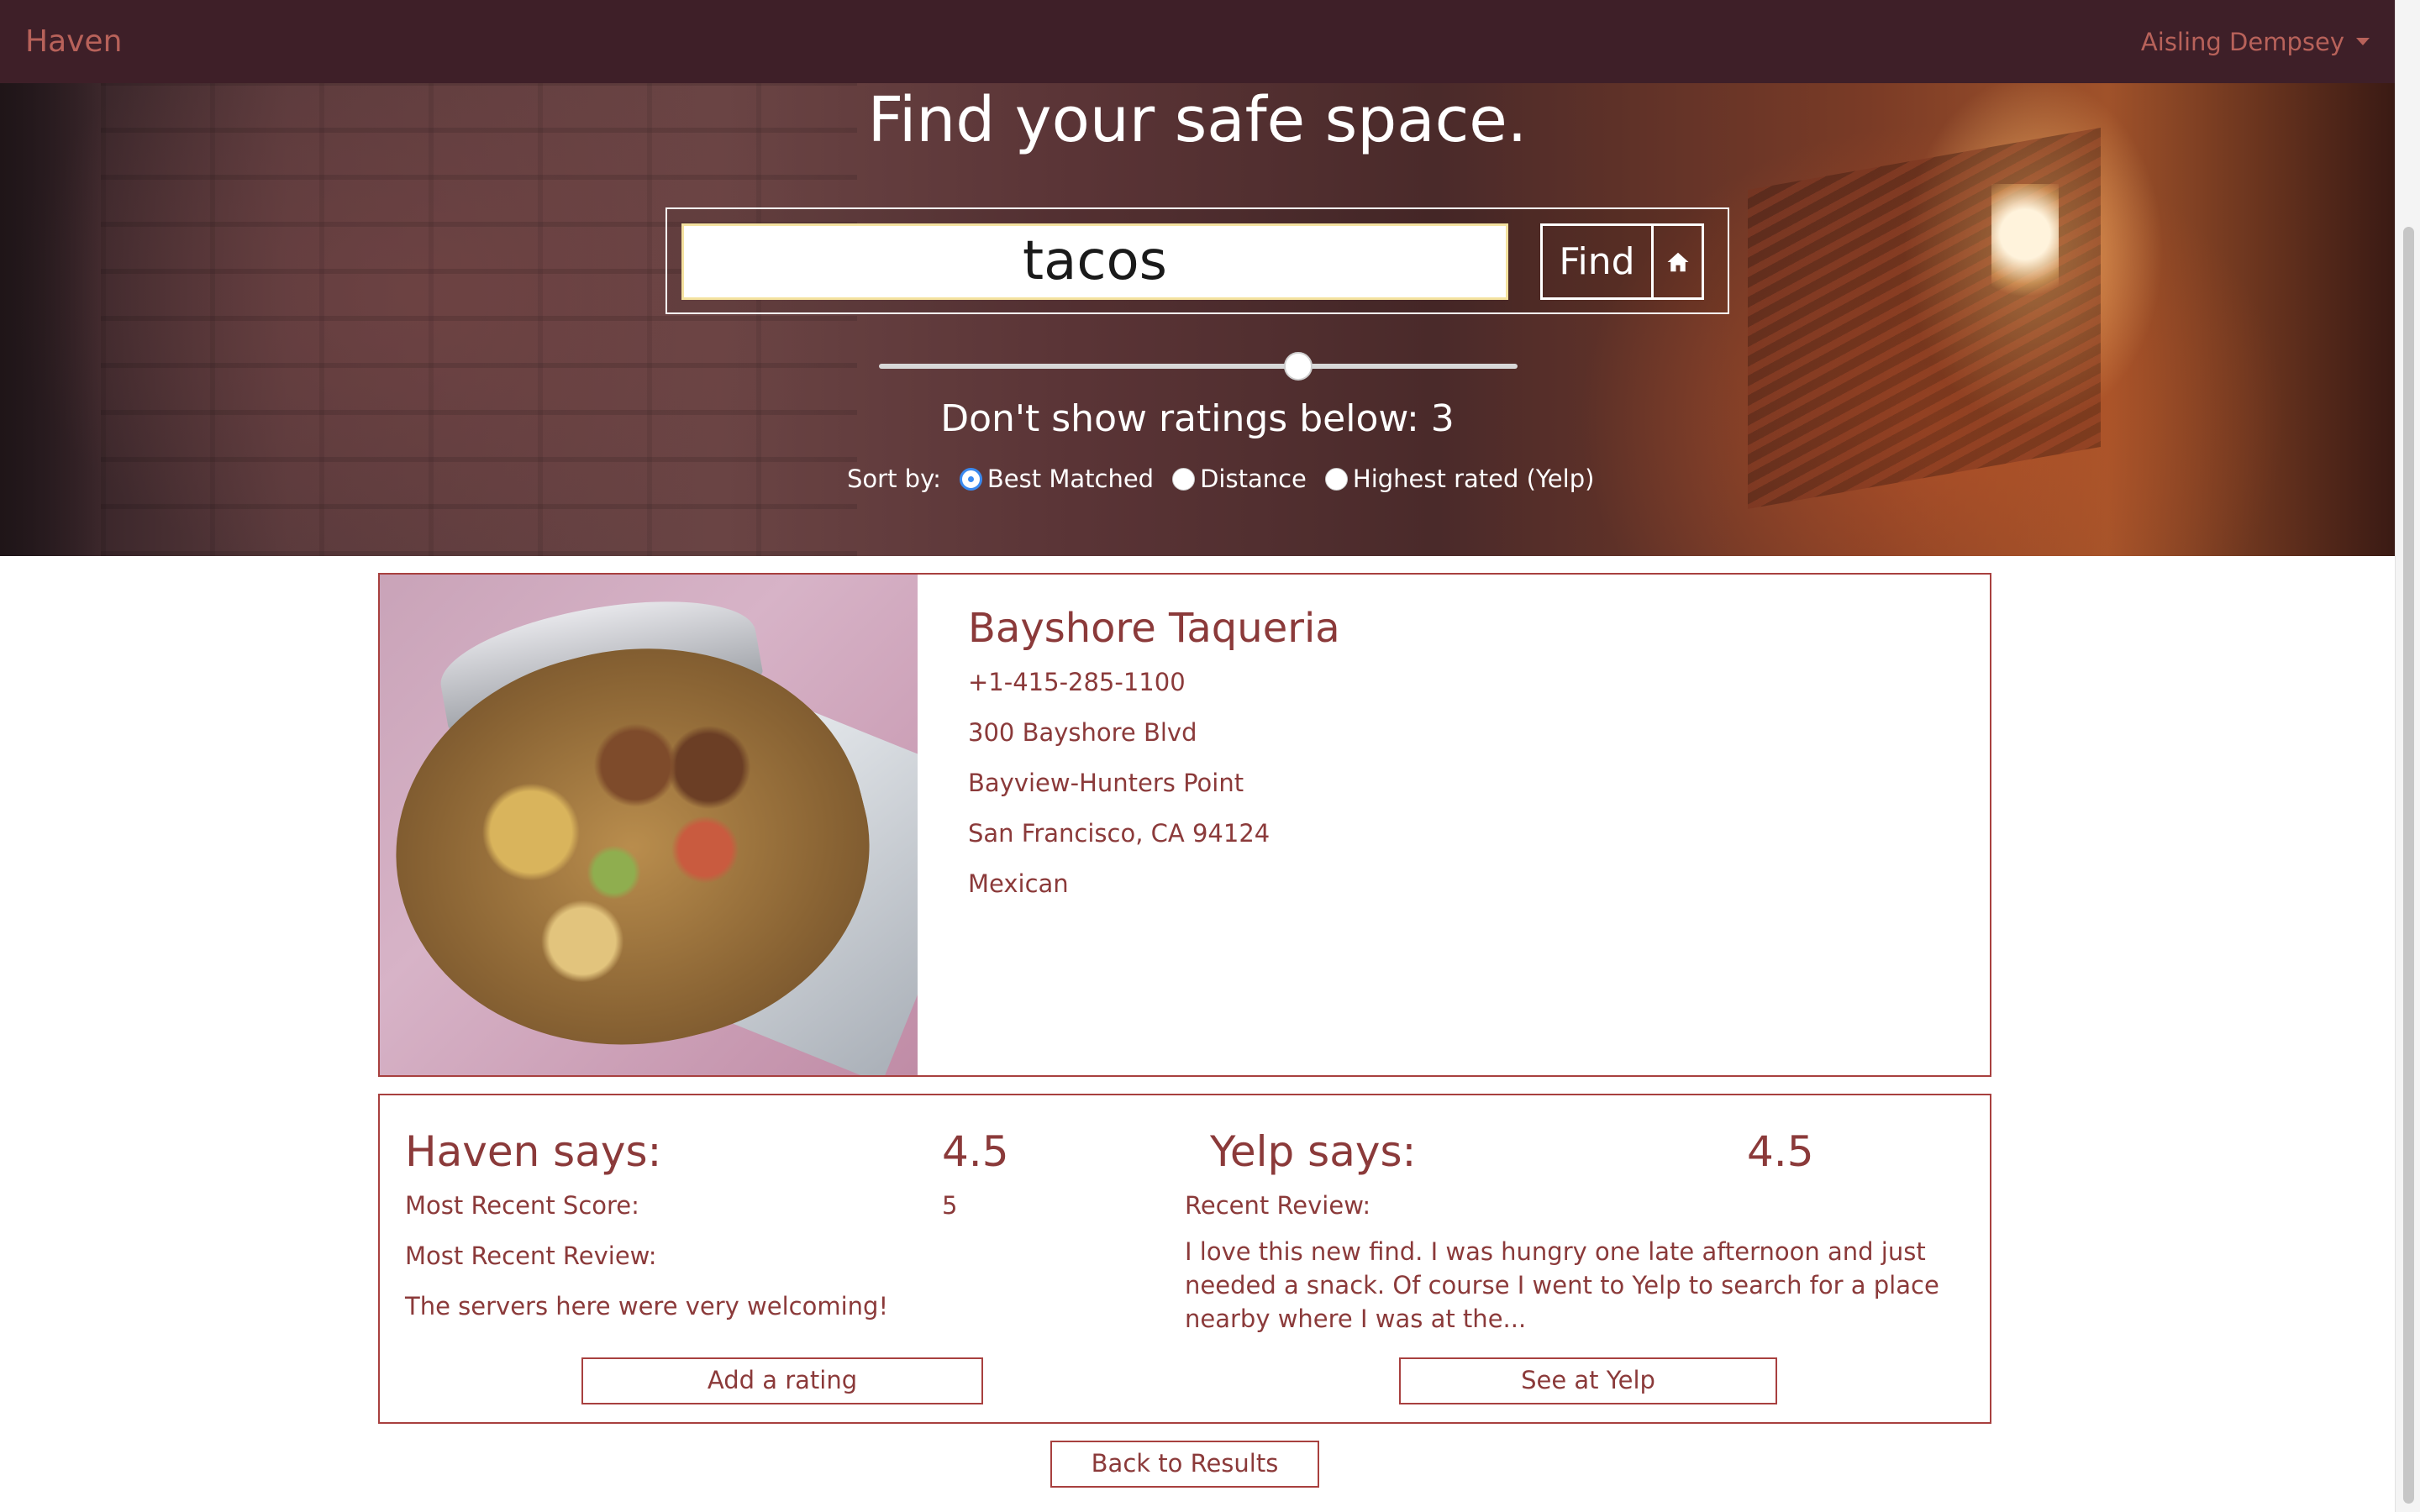 This screenshot has height=1512, width=2420. Describe the element at coordinates (1077, 682) in the screenshot. I see `place-phone: +1-415-285-1100` at that location.